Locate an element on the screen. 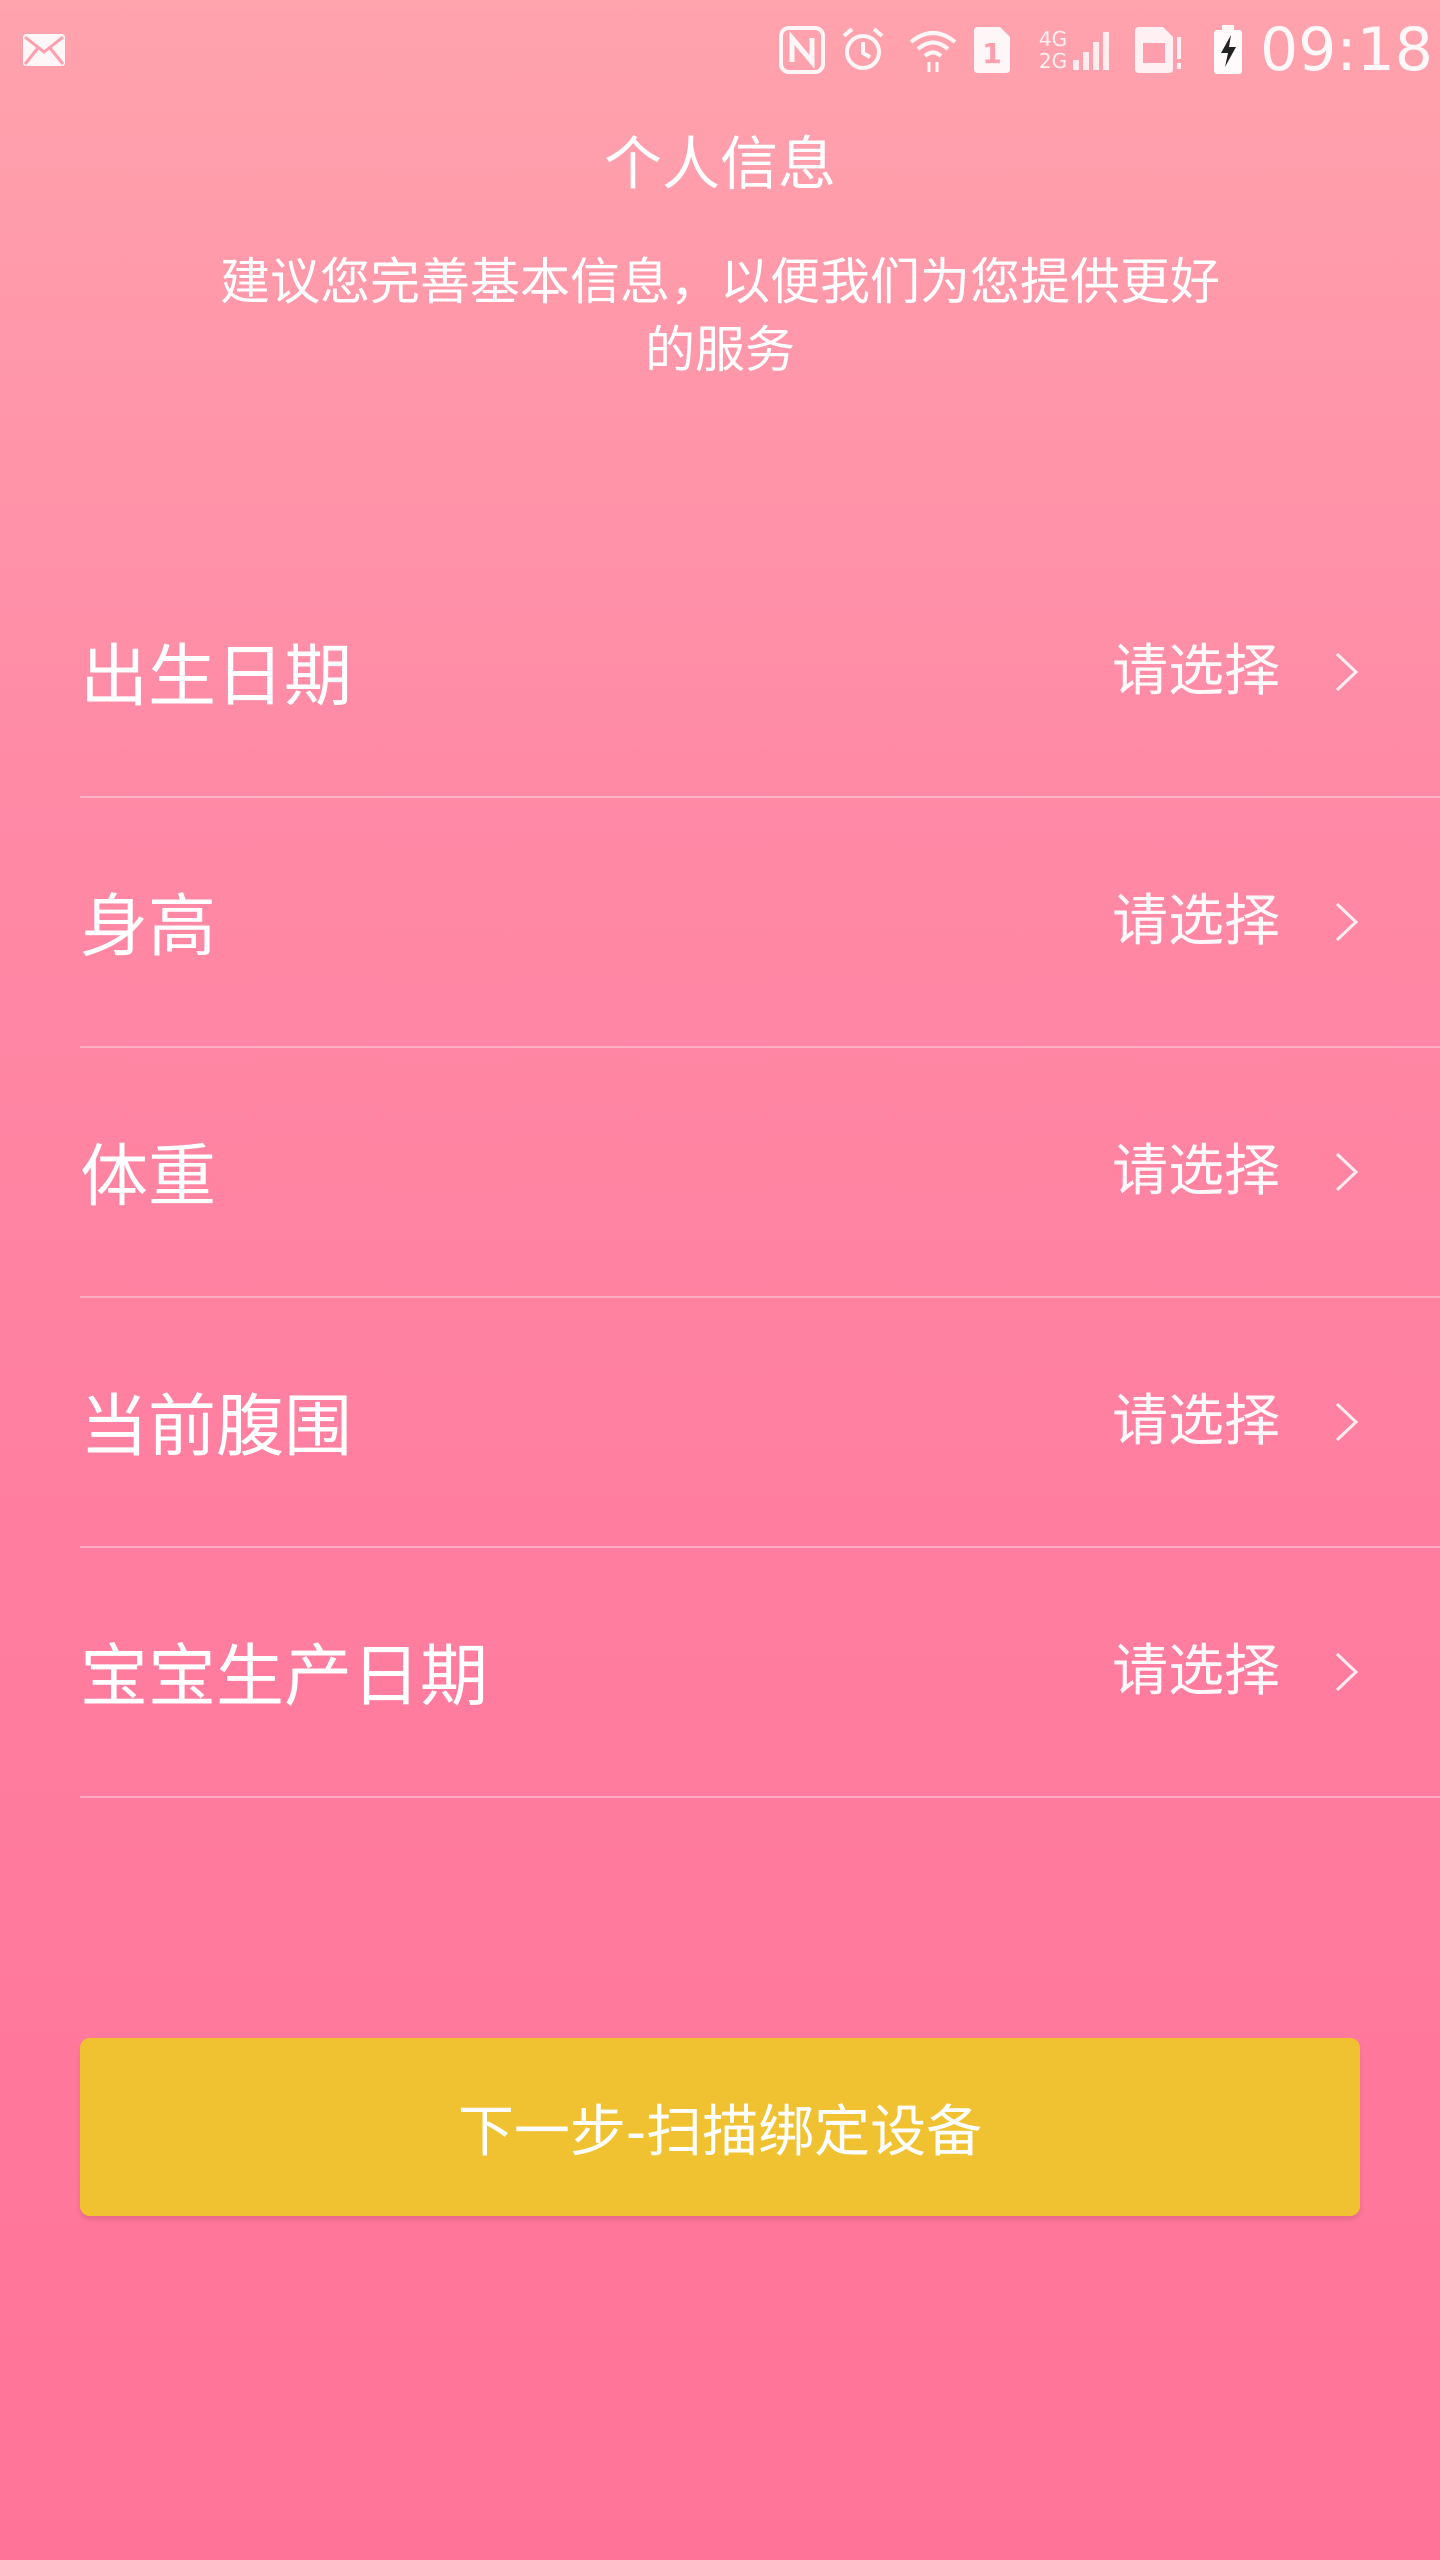 Image resolution: width=1440 pixels, height=2560 pixels. weight-row: 体重 请选择 is located at coordinates (760, 1173).